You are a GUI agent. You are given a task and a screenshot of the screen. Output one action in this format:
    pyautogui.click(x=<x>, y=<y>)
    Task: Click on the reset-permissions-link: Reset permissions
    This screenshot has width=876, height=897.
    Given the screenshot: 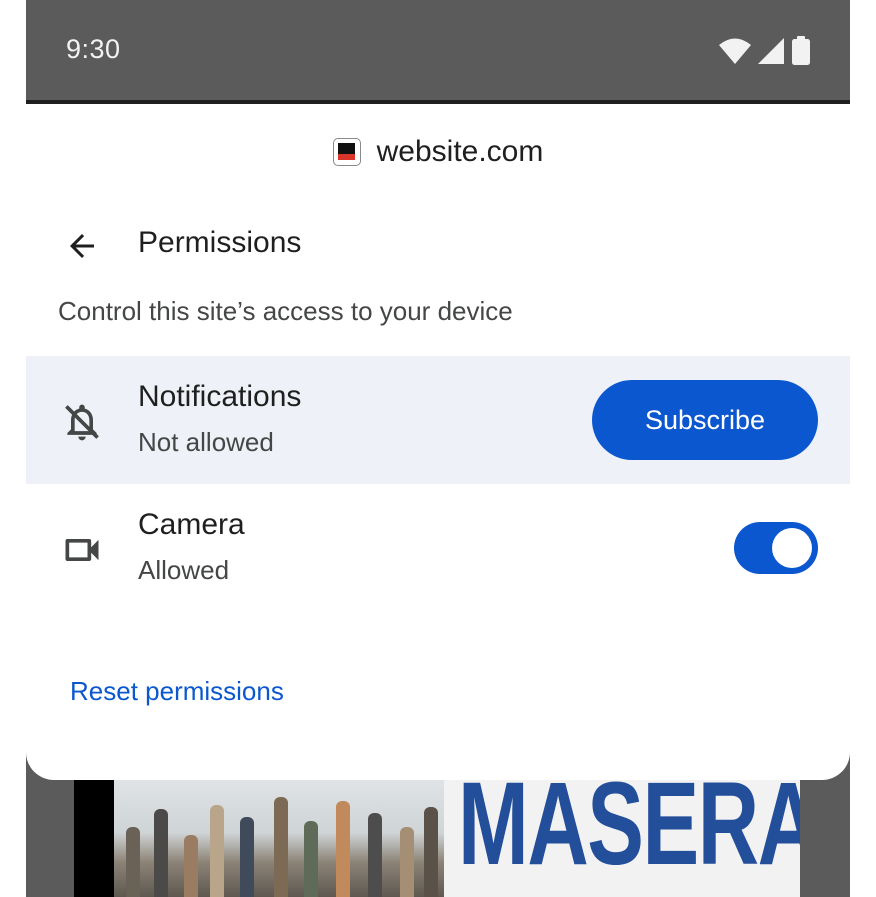 What is the action you would take?
    pyautogui.click(x=177, y=691)
    